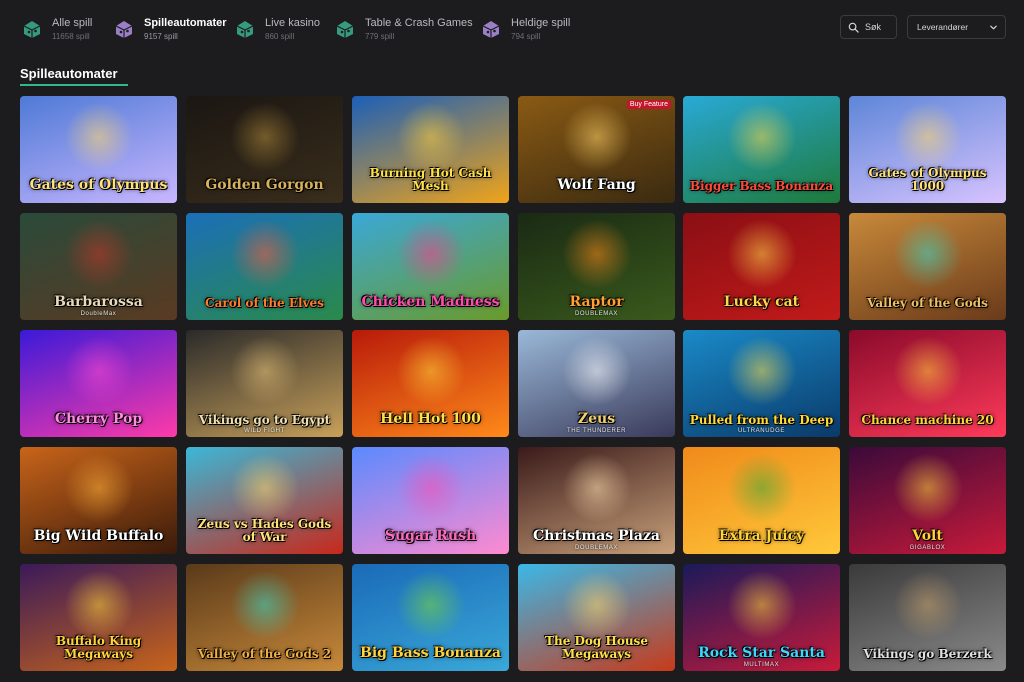  I want to click on game-tile: Vikings go to Egypt WILD FIGHT, so click(264, 383).